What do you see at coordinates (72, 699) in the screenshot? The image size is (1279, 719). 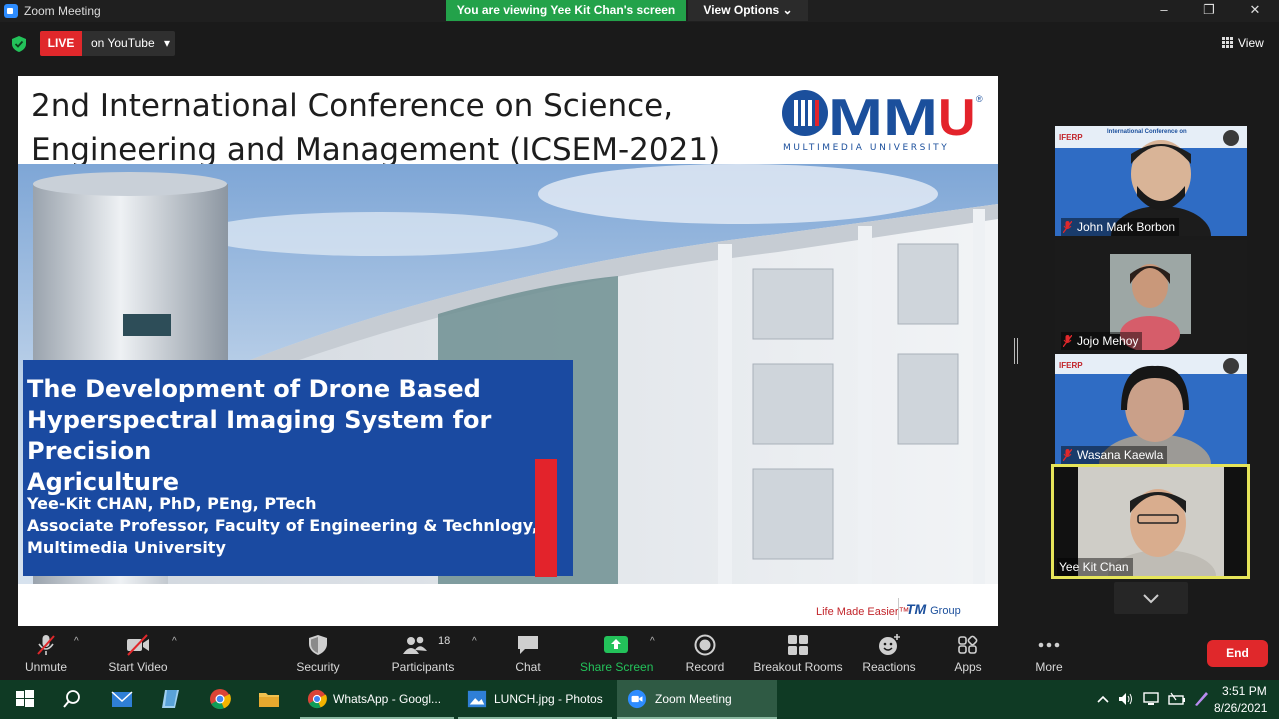 I see `search-icon` at bounding box center [72, 699].